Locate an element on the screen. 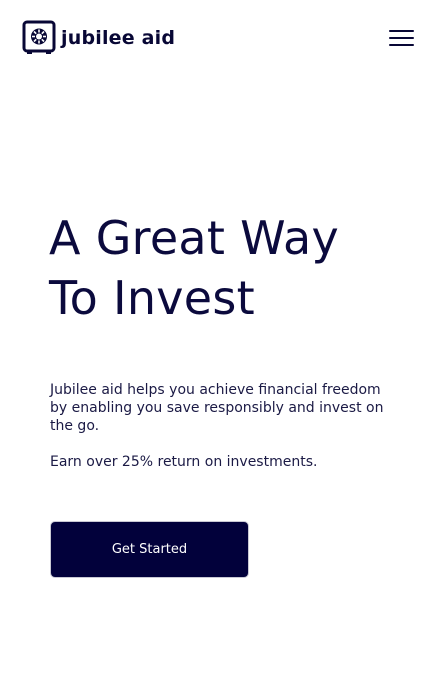 The width and height of the screenshot is (437, 688). hero-title-line-2: To Invest is located at coordinates (152, 298).